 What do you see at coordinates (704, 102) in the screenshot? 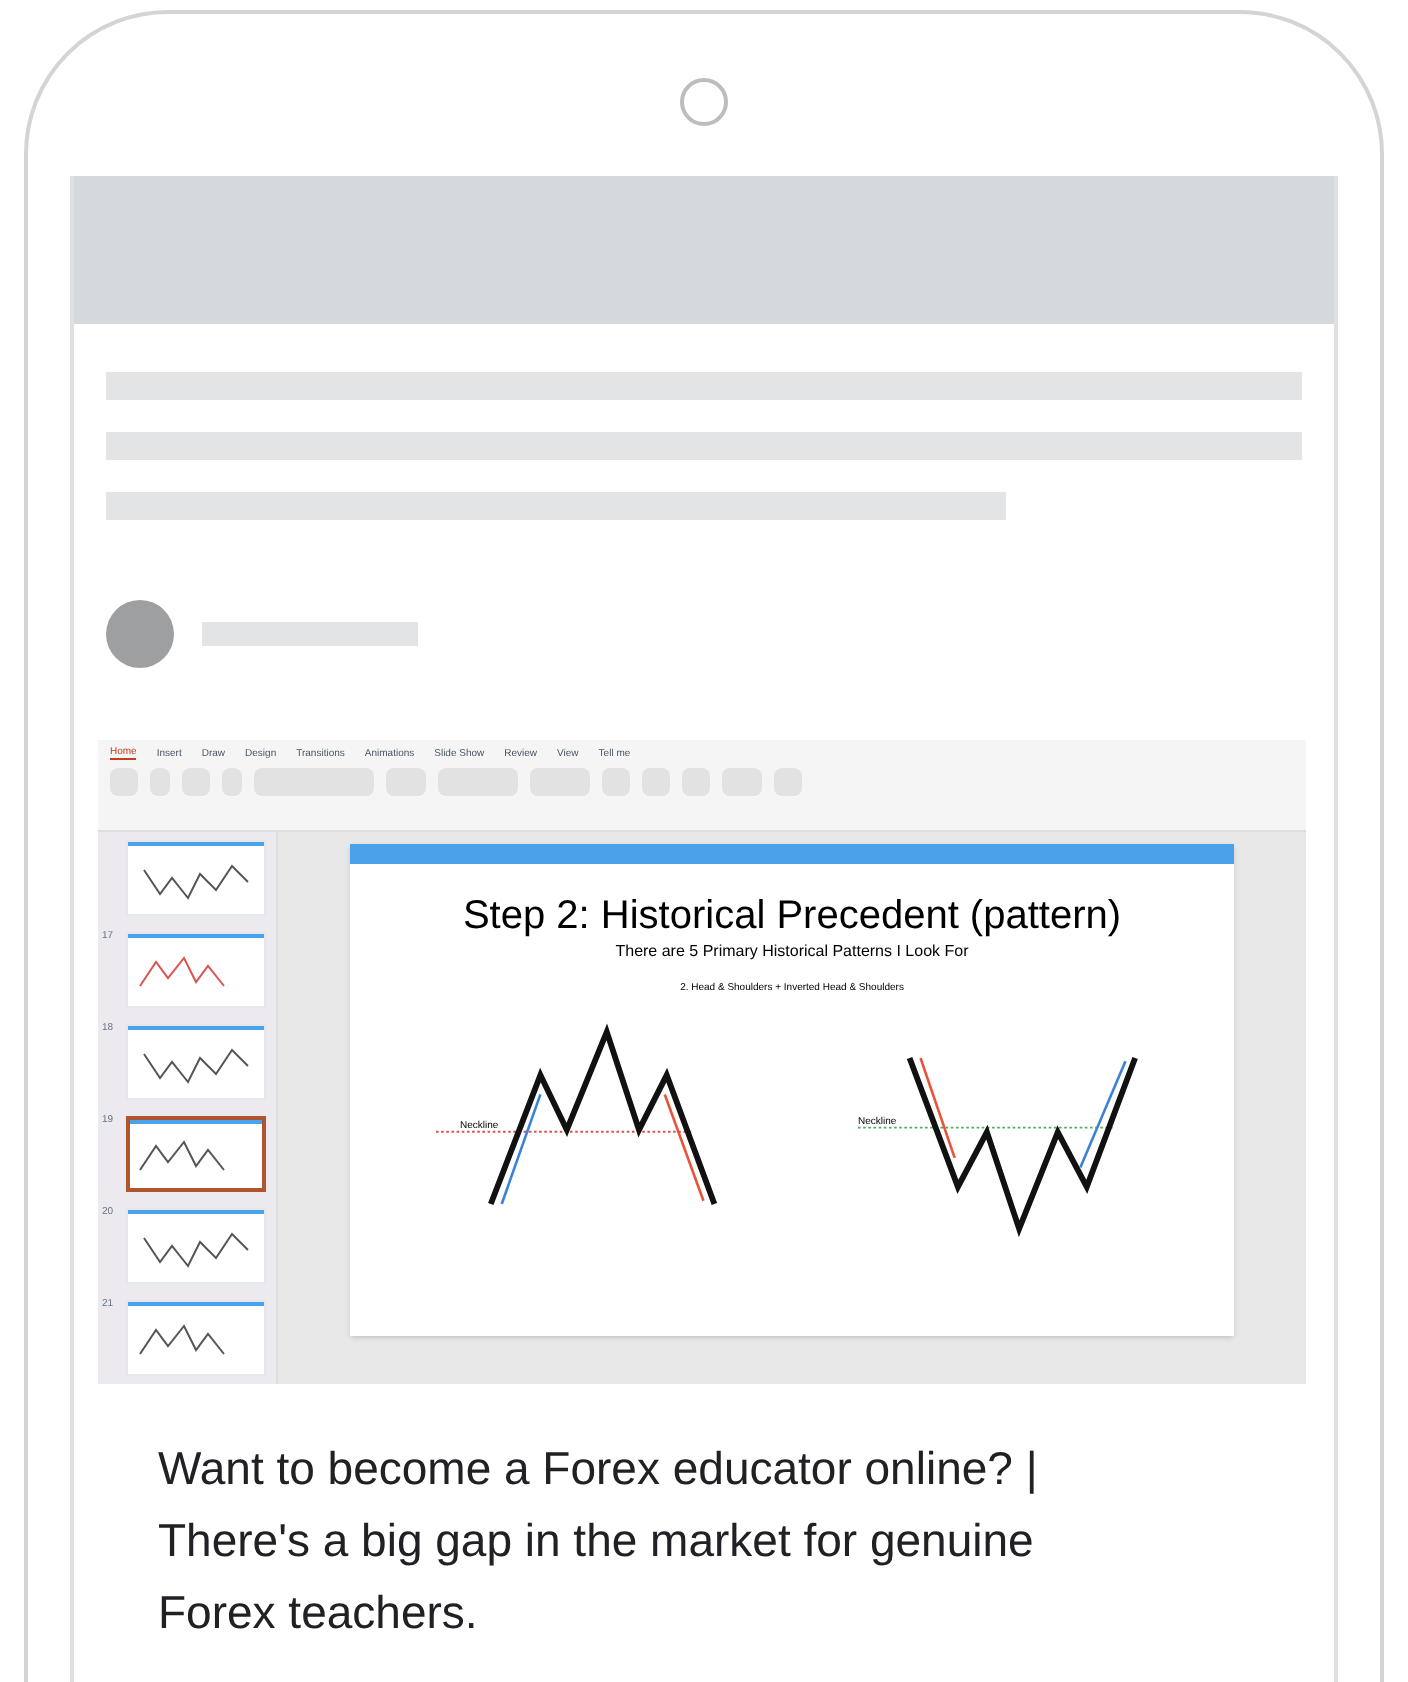
I see `camera-icon` at bounding box center [704, 102].